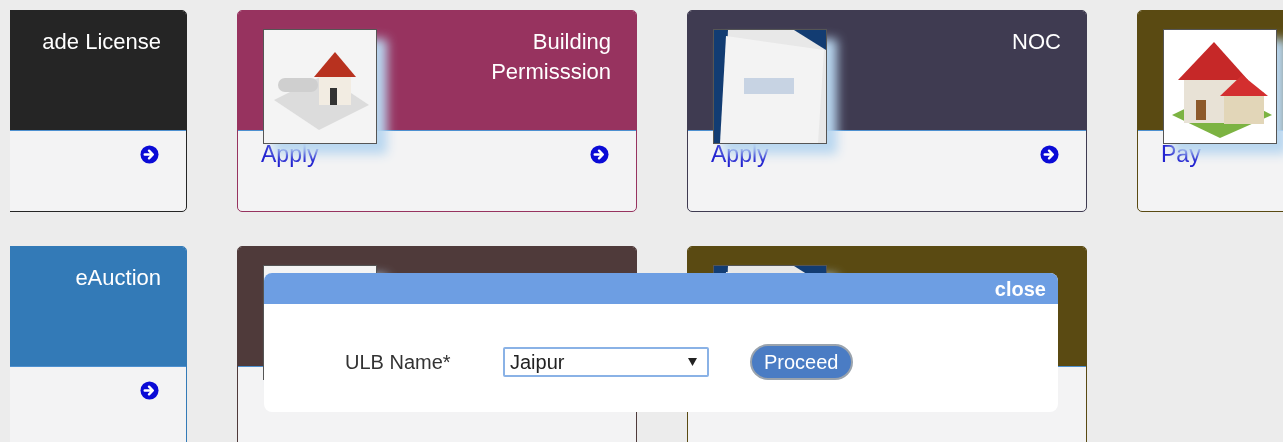  I want to click on tile-title: NOC, so click(1036, 42).